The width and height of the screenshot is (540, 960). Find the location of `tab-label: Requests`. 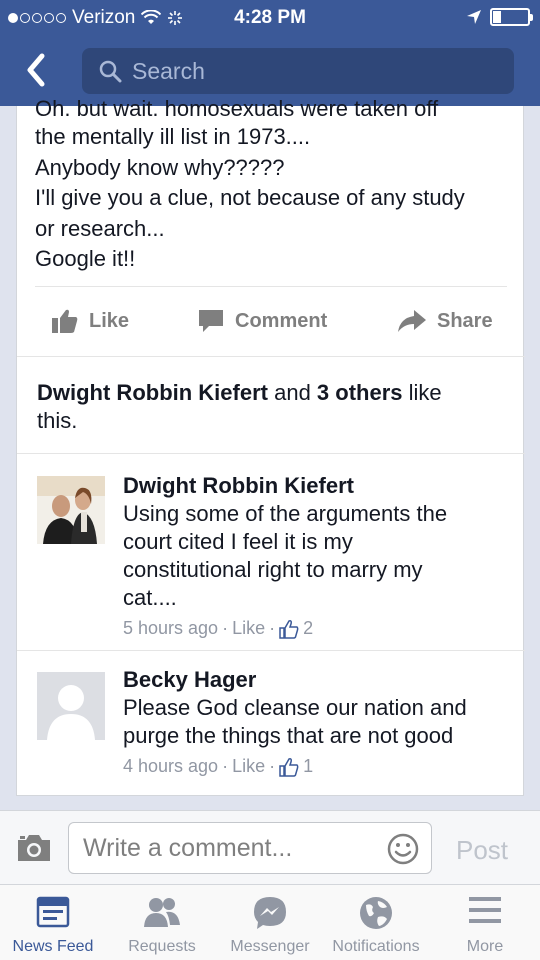

tab-label: Requests is located at coordinates (162, 946).